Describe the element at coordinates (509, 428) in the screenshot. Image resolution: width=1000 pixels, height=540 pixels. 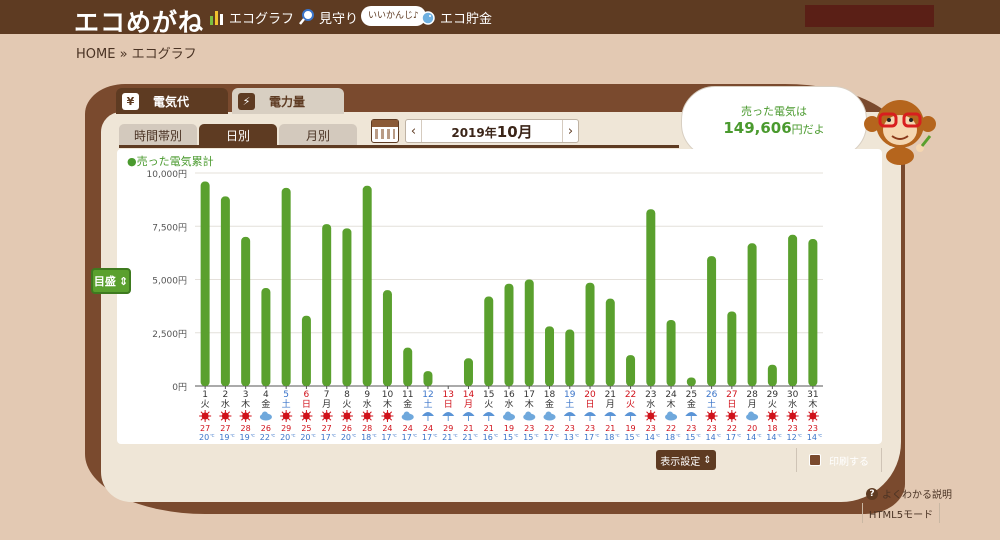
I see `high-temp-label: 19` at that location.